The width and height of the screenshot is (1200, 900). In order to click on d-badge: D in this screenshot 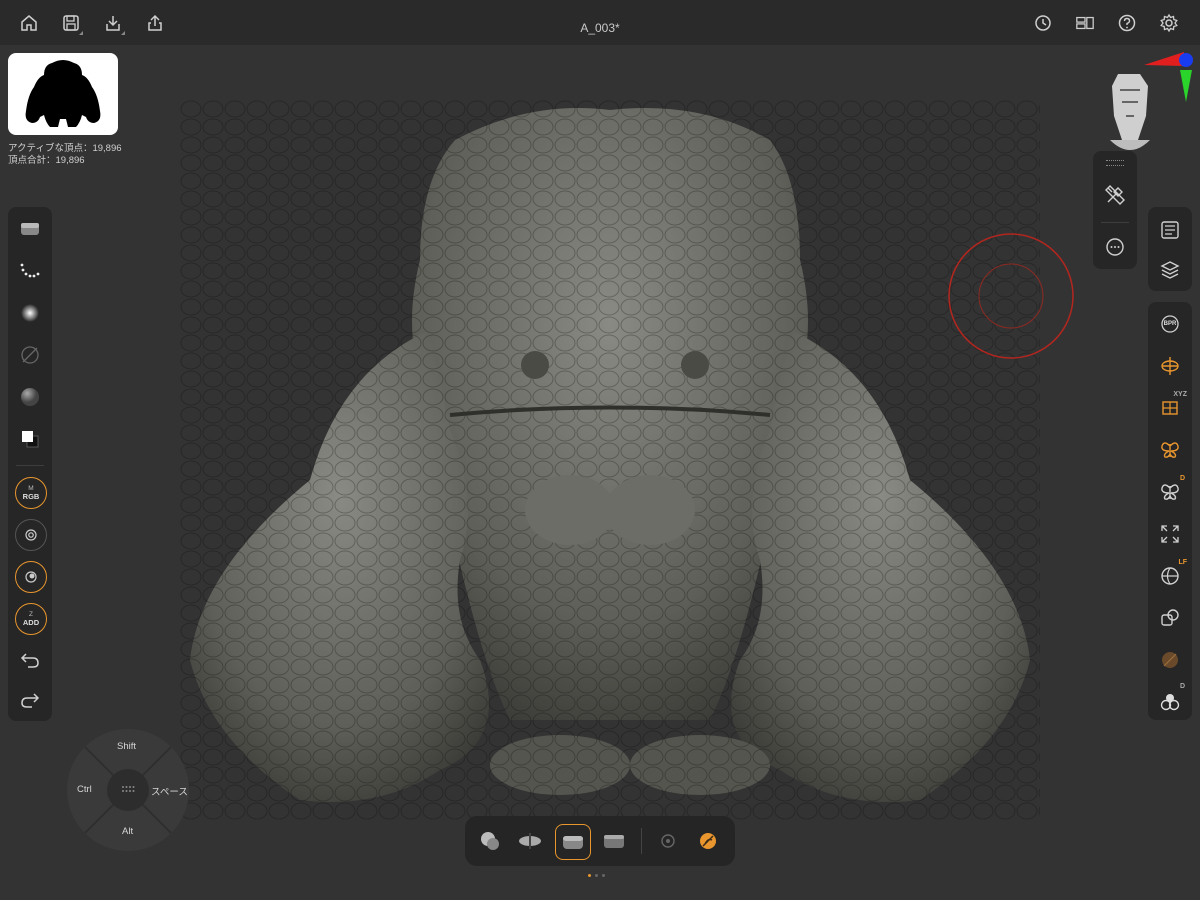, I will do `click(1182, 478)`.